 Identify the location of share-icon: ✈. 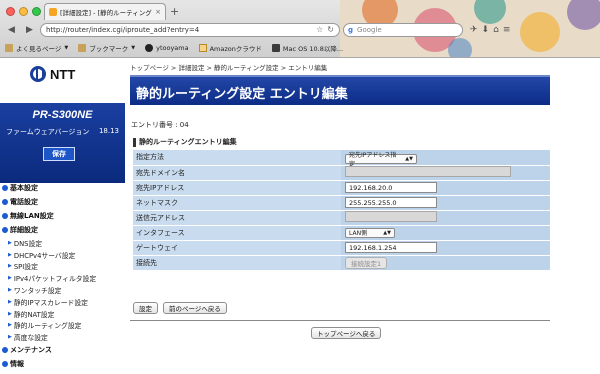
(474, 30).